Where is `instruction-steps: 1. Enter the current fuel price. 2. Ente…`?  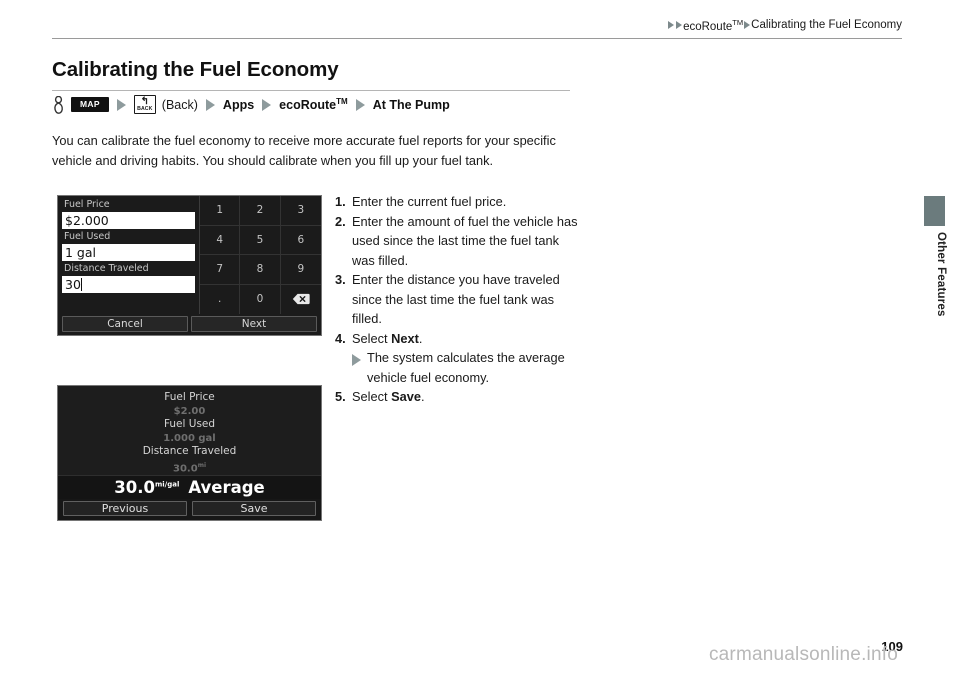 instruction-steps: 1. Enter the current fuel price. 2. Ente… is located at coordinates (457, 299).